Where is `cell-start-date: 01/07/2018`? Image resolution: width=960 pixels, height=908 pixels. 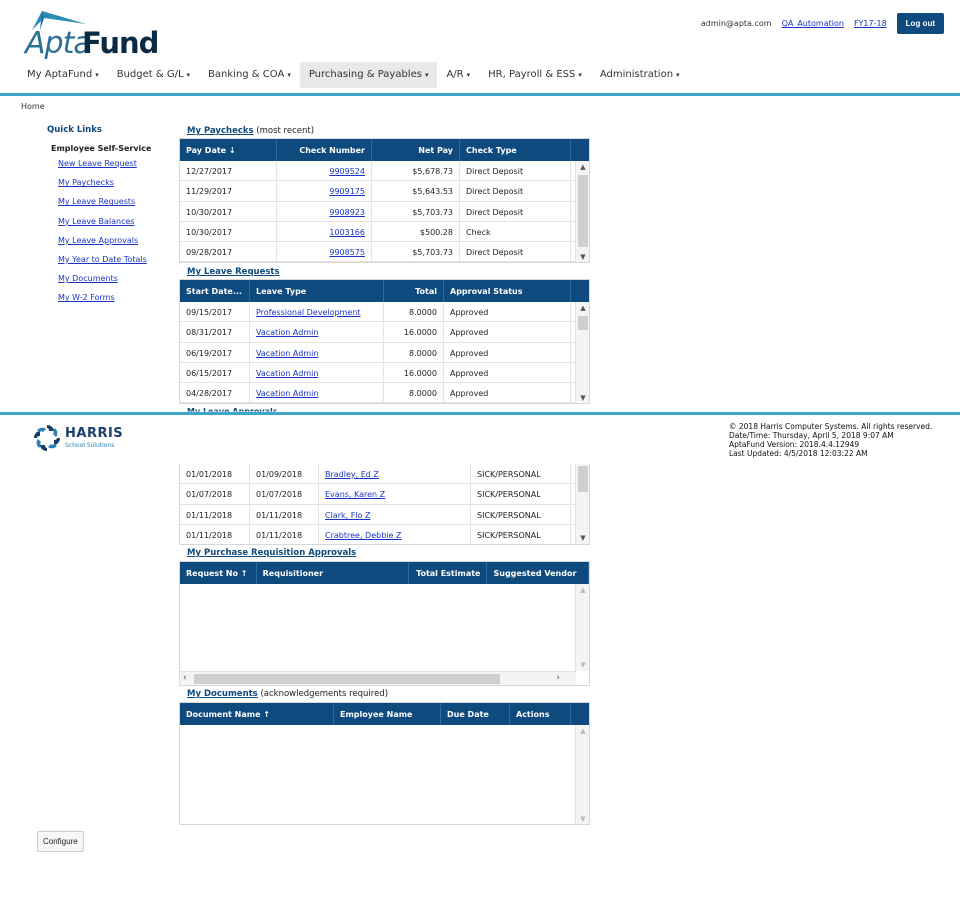
cell-start-date: 01/07/2018 is located at coordinates (215, 494).